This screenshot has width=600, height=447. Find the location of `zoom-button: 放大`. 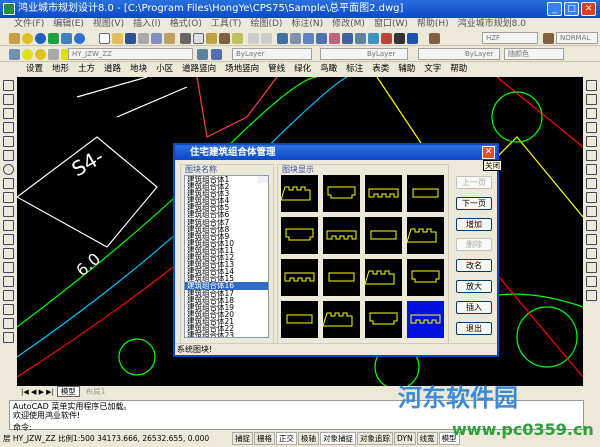

zoom-button: 放大 is located at coordinates (474, 286).